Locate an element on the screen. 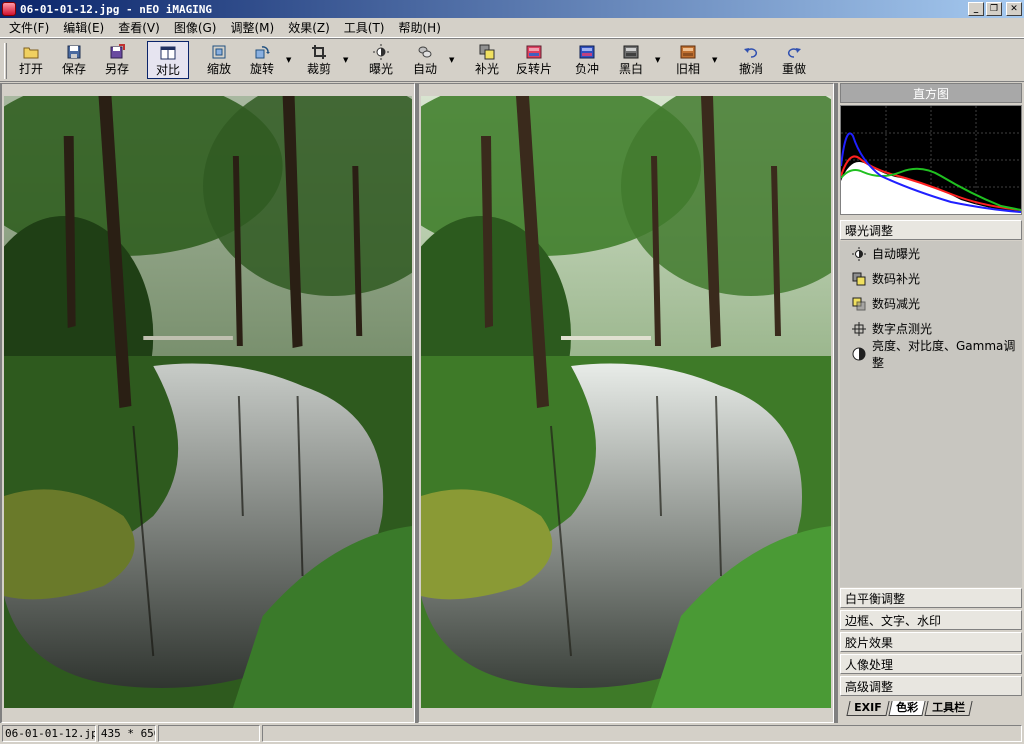 Image resolution: width=1024 pixels, height=744 pixels. toolbar: 打开 保存 另存 对比 缩放 旋转 ▼ 裁剪 ▼ 曝光 自动 ▼ 补光 反转片 is located at coordinates (512, 60).